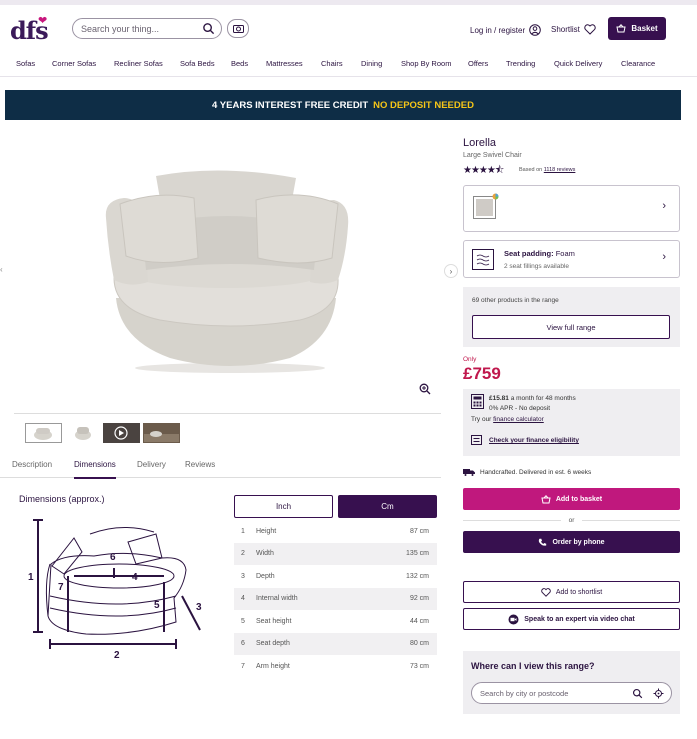 This screenshot has width=697, height=739. What do you see at coordinates (571, 208) in the screenshot?
I see `colour-selector: ›` at bounding box center [571, 208].